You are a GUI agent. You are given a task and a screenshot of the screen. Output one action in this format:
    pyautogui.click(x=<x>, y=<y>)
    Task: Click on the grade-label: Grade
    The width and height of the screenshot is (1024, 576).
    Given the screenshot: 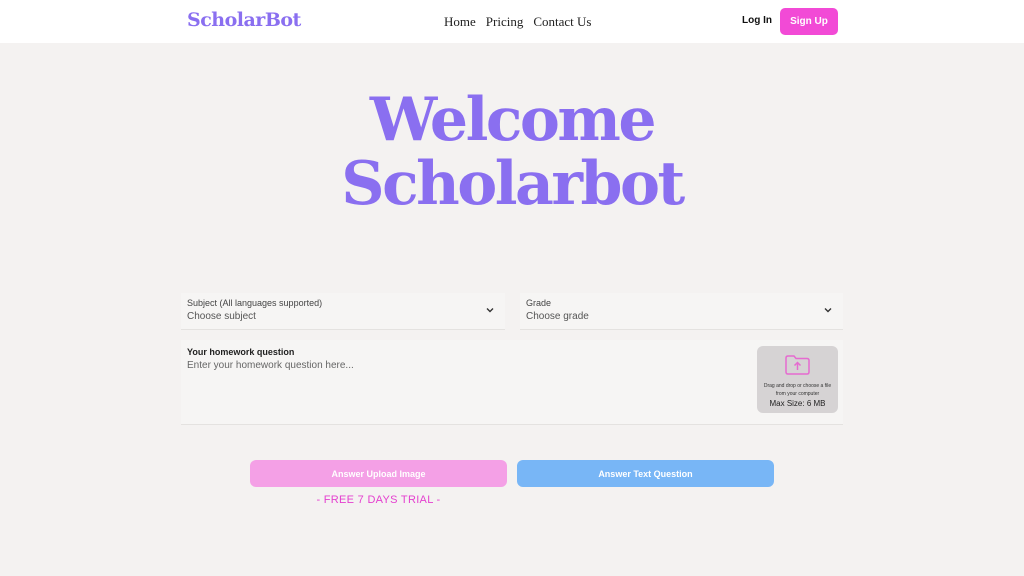 What is the action you would take?
    pyautogui.click(x=539, y=303)
    